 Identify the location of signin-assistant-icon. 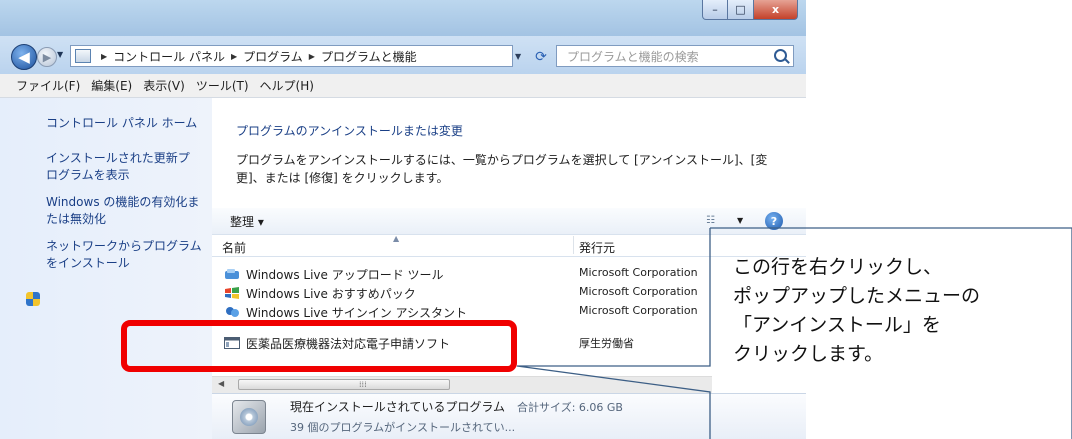
(232, 312).